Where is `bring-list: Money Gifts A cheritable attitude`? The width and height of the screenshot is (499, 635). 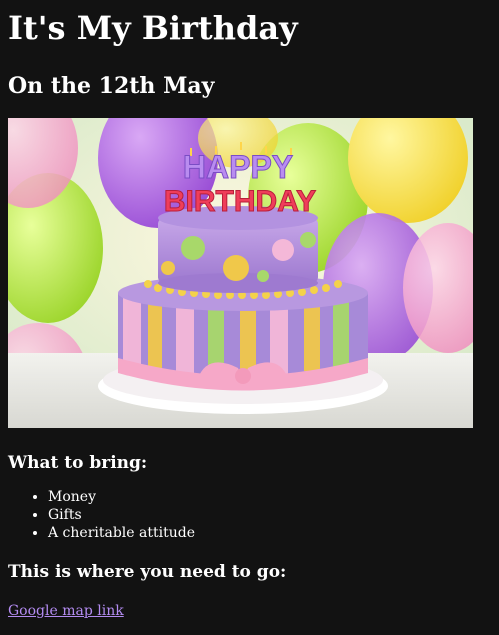 bring-list: Money Gifts A cheritable attitude is located at coordinates (249, 515).